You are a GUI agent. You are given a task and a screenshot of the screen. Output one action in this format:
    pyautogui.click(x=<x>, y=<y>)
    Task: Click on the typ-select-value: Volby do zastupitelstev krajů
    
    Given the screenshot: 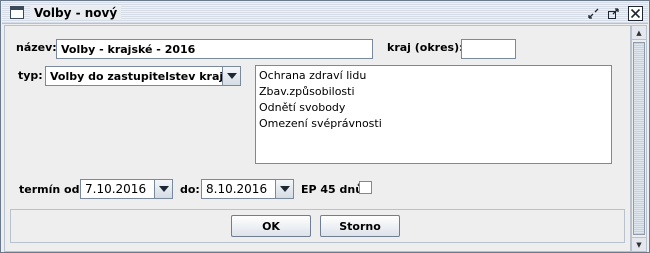 What is the action you would take?
    pyautogui.click(x=141, y=76)
    